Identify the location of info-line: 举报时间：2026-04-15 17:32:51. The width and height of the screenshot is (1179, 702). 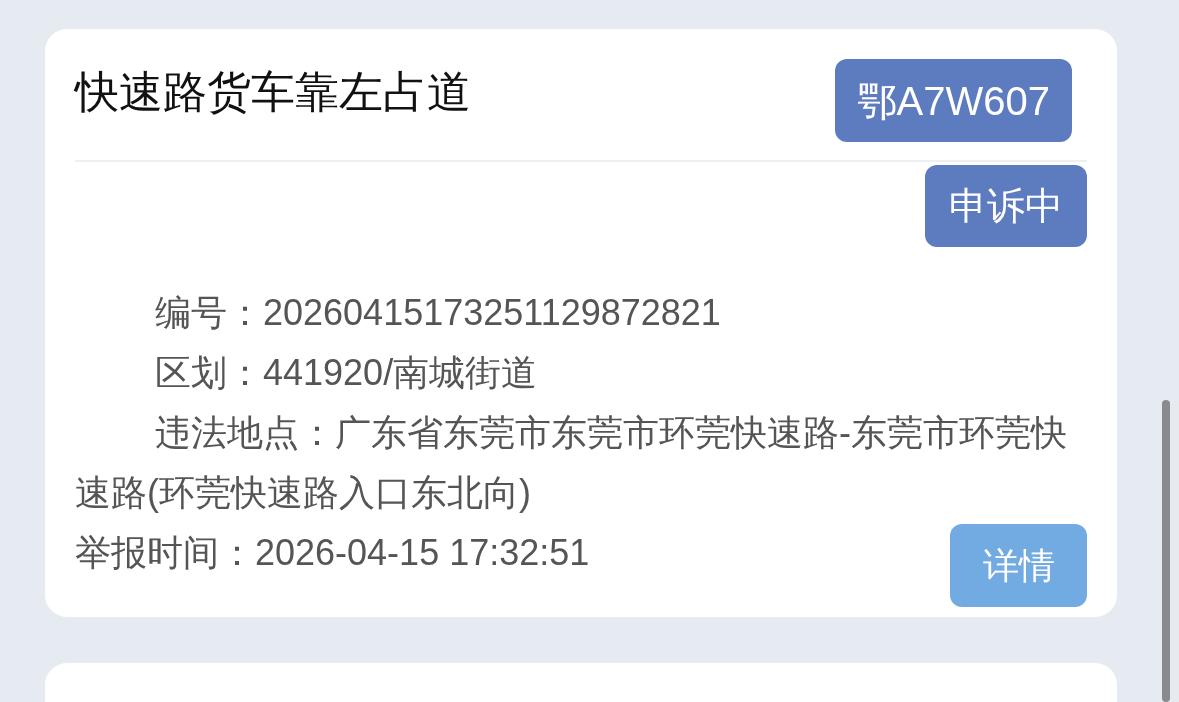
(332, 553).